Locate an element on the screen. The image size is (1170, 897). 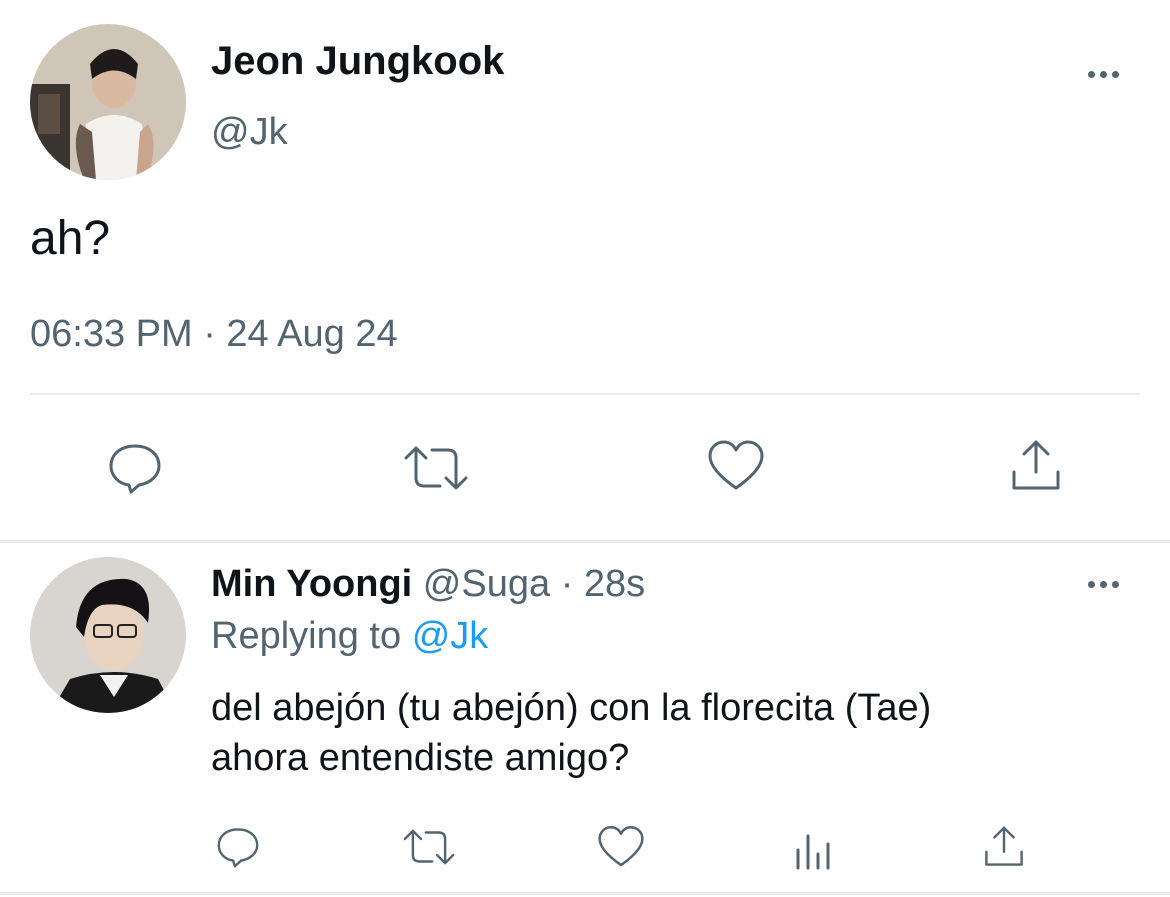
reply-time: 28s is located at coordinates (614, 584).